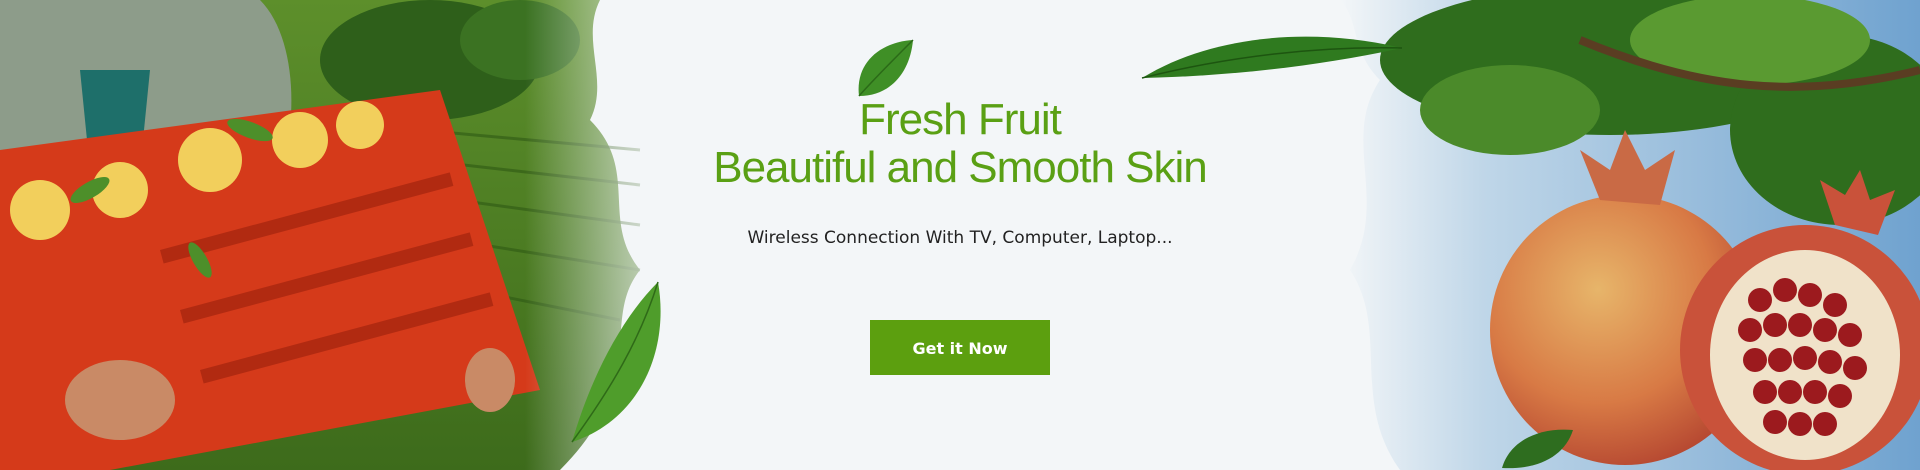  What do you see at coordinates (886, 68) in the screenshot?
I see `leaf-decoration-top` at bounding box center [886, 68].